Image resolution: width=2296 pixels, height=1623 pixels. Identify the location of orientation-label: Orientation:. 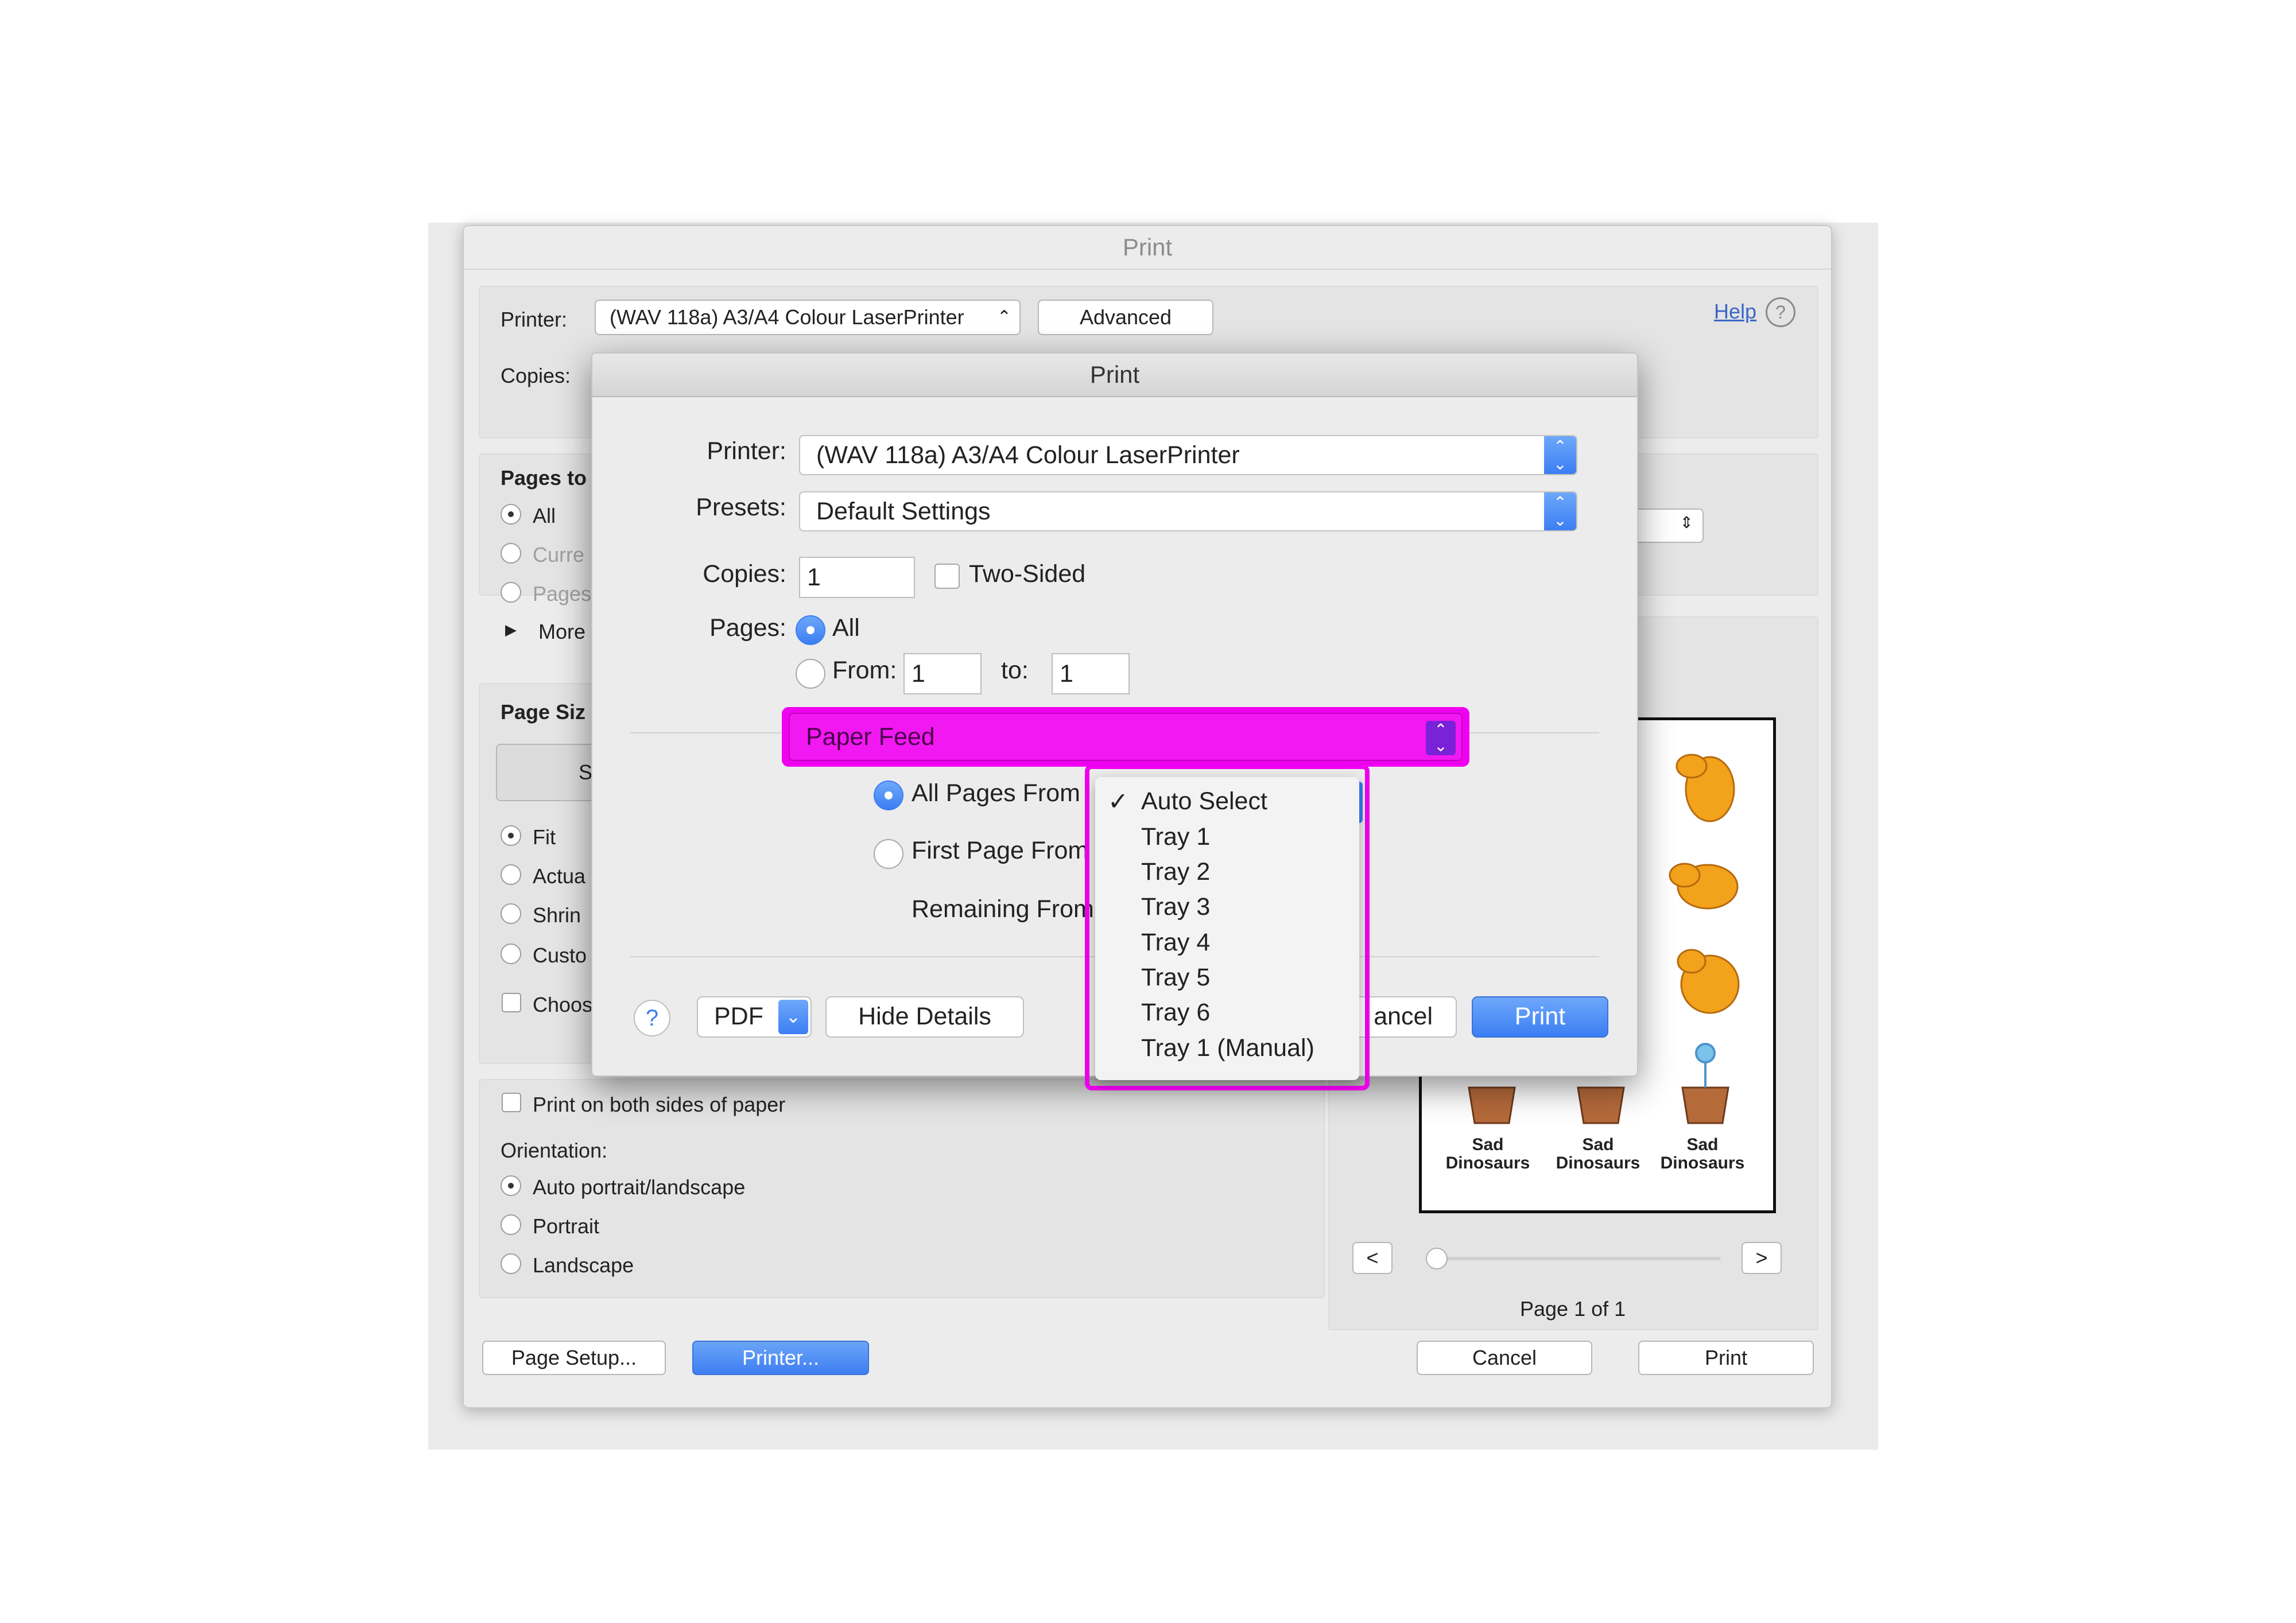
(554, 1150).